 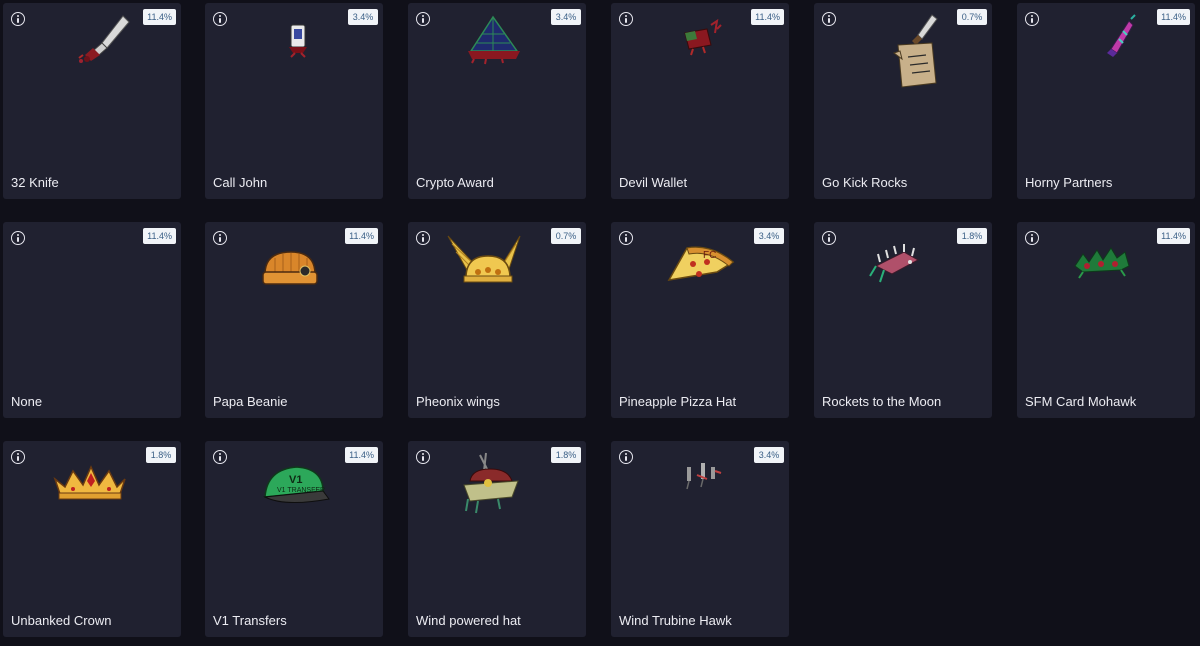 I want to click on turbine-icon, so click(x=704, y=476).